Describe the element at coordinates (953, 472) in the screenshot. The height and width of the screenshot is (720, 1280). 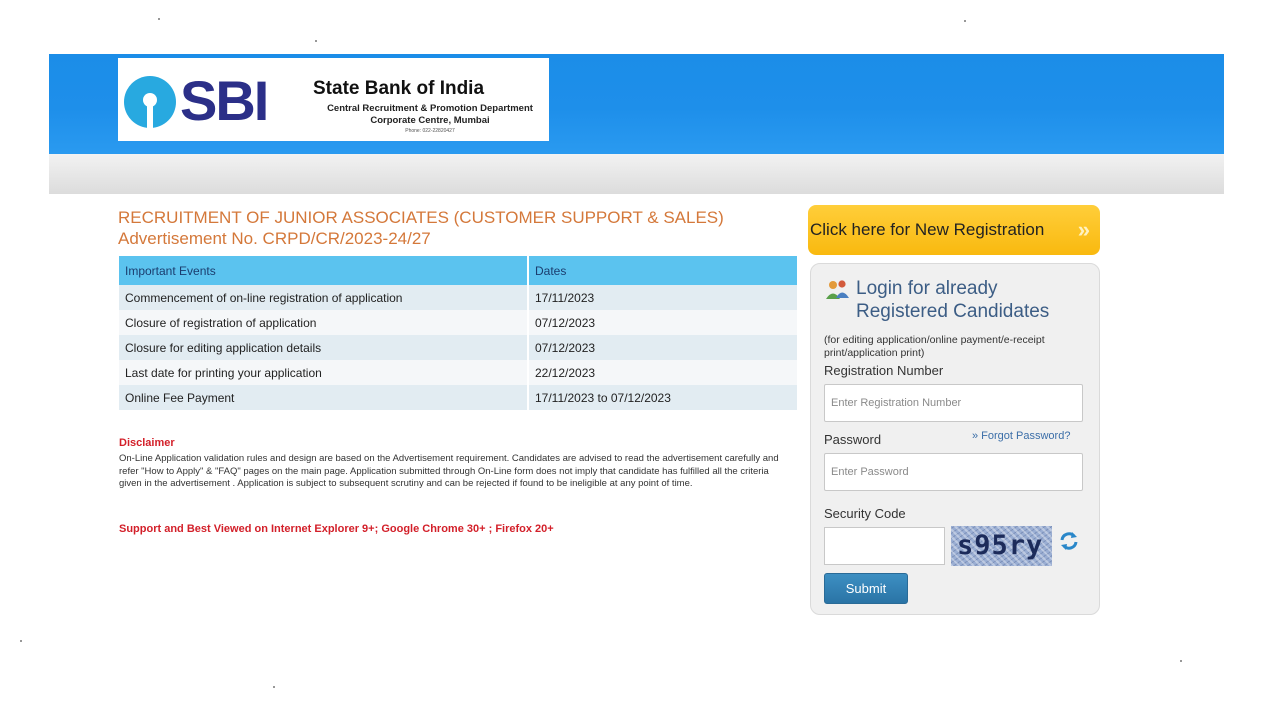
I see `password-input` at that location.